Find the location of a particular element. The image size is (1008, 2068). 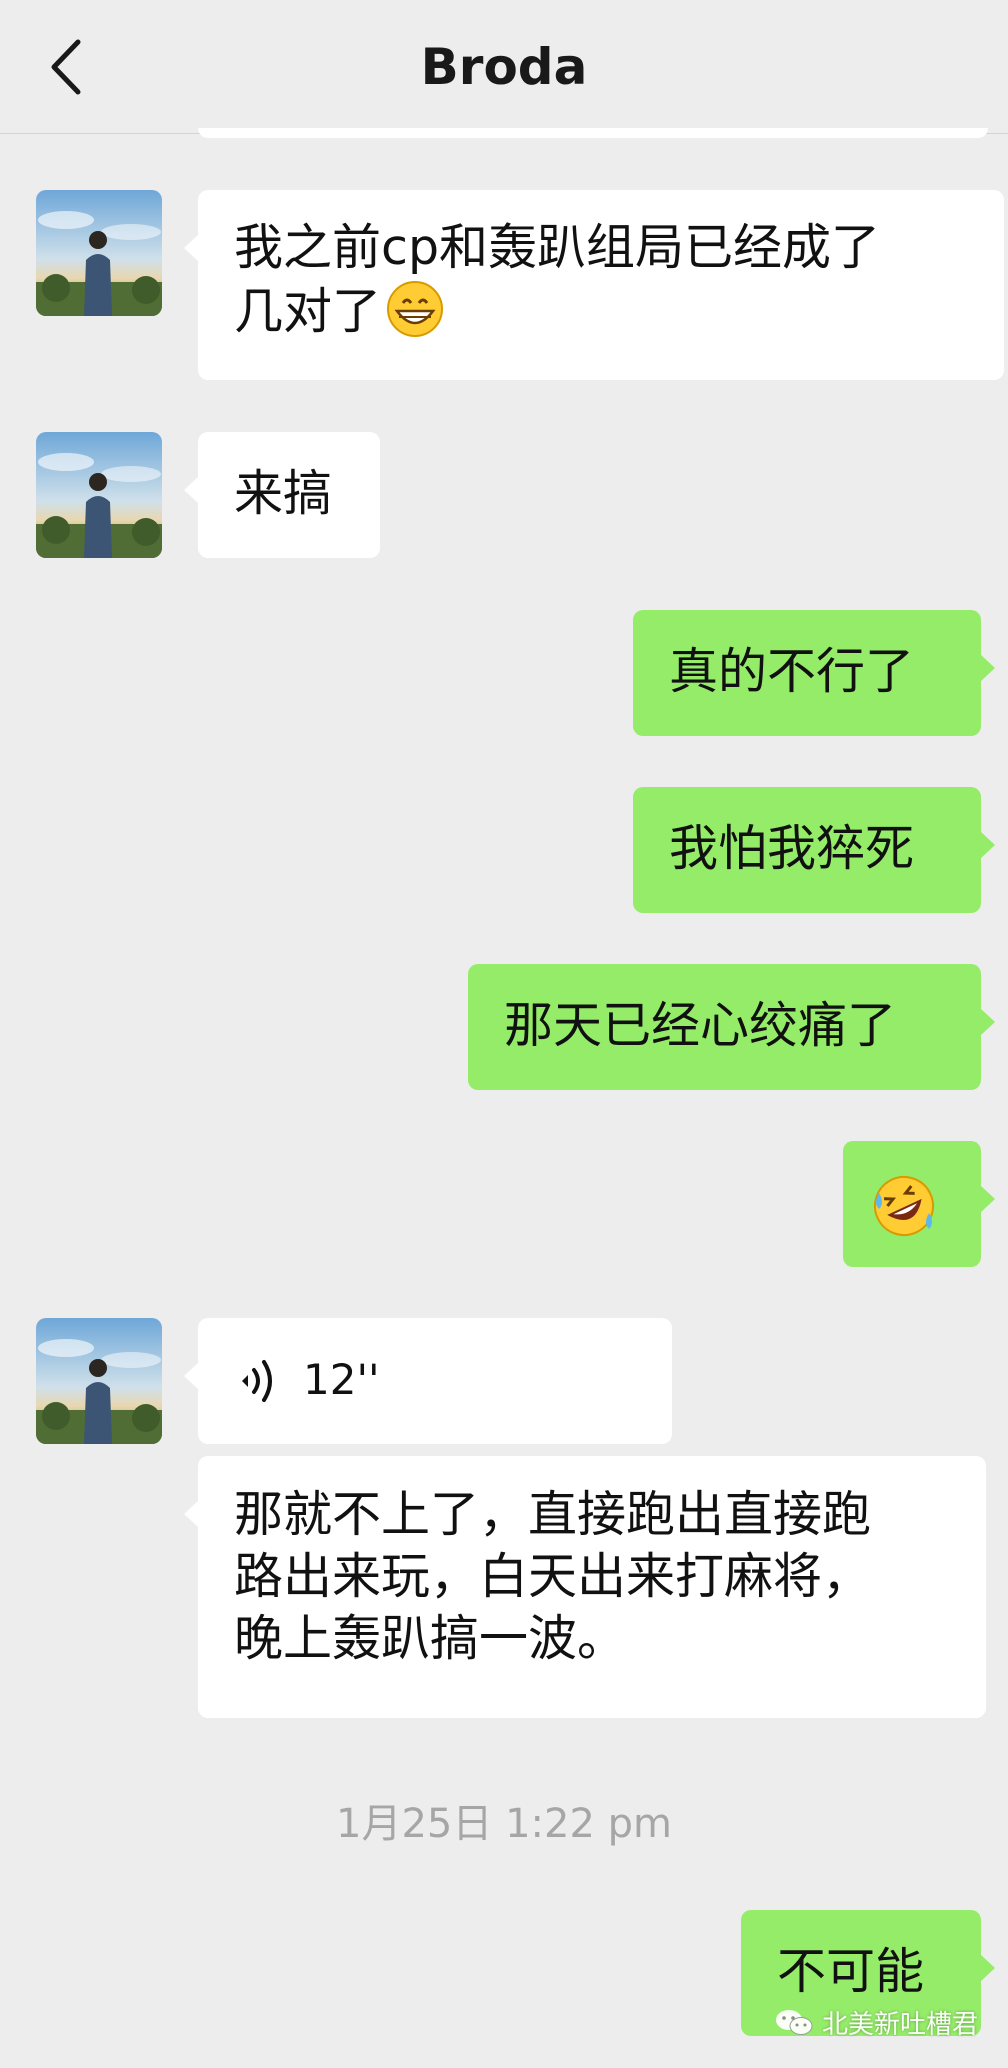

message-timestamp: 1月25日 1:22 pm is located at coordinates (504, 1824).